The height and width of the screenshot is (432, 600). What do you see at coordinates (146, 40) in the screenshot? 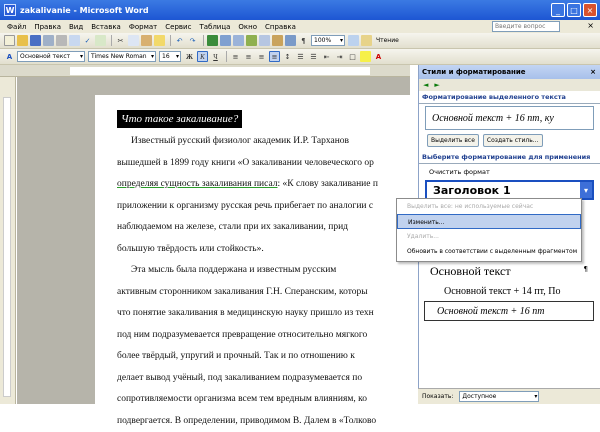
I see `paste-icon` at bounding box center [146, 40].